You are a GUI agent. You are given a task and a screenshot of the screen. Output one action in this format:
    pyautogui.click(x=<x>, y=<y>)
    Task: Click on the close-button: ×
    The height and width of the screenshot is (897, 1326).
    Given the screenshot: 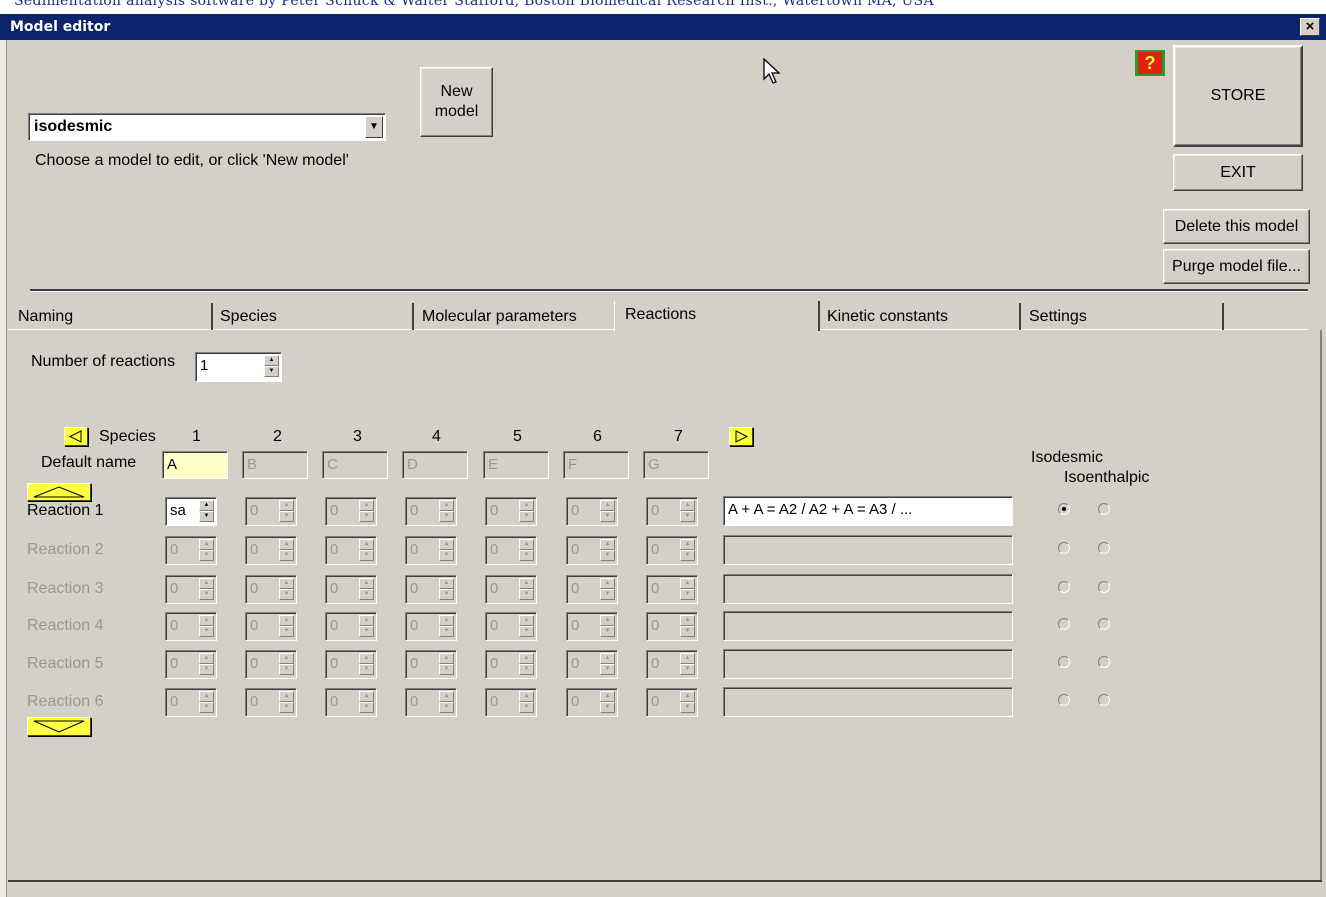 What is the action you would take?
    pyautogui.click(x=1310, y=27)
    